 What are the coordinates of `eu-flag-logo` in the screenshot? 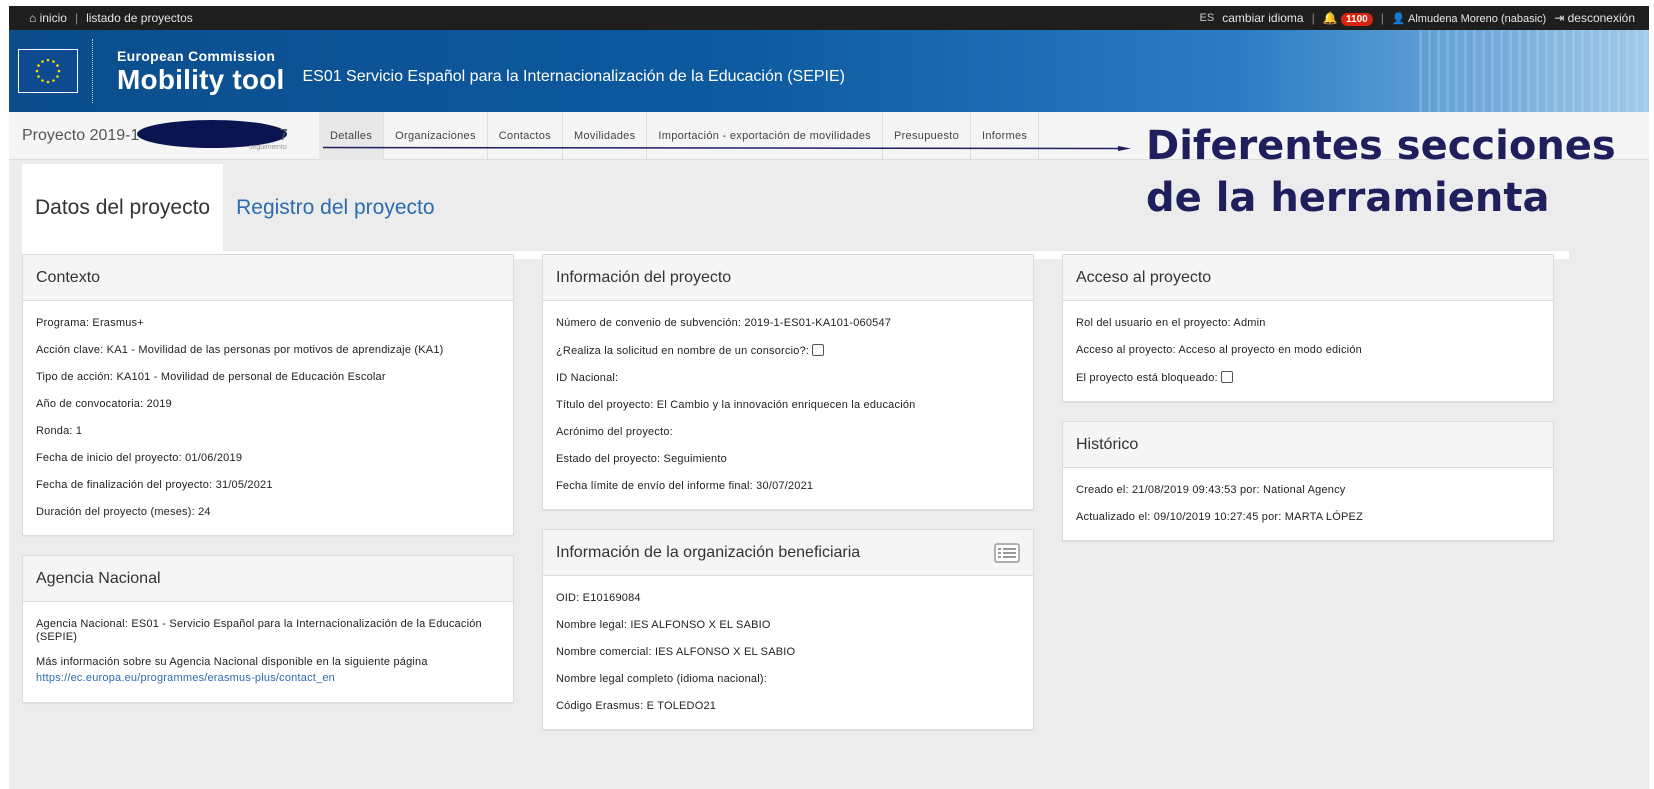 It's located at (48, 71).